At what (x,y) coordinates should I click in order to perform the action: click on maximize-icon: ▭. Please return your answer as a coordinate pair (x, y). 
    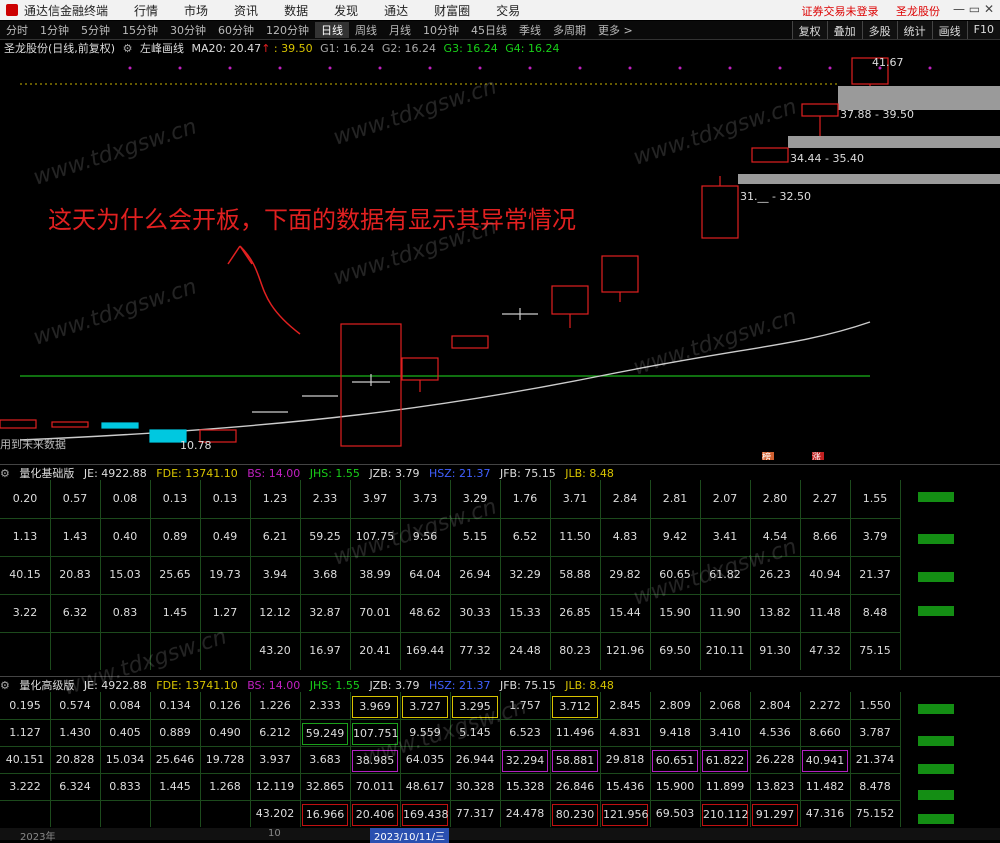
    Looking at the image, I should click on (974, 9).